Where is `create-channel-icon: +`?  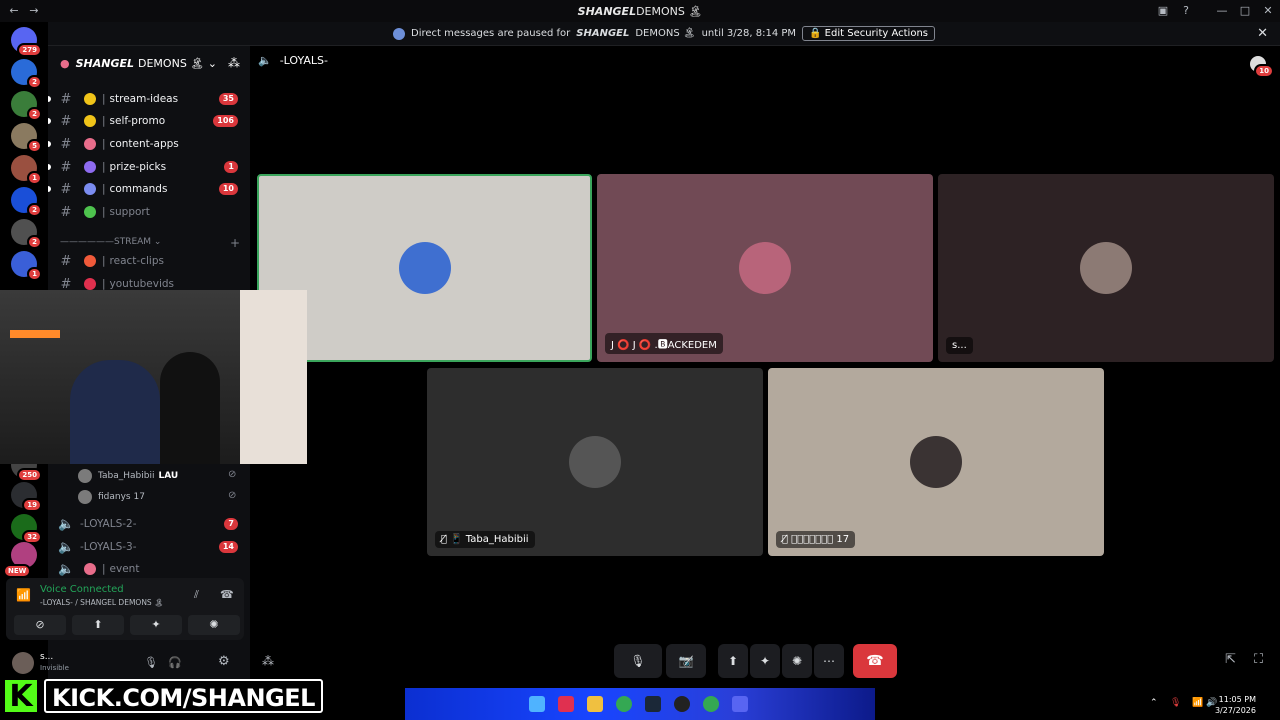 create-channel-icon: + is located at coordinates (235, 243).